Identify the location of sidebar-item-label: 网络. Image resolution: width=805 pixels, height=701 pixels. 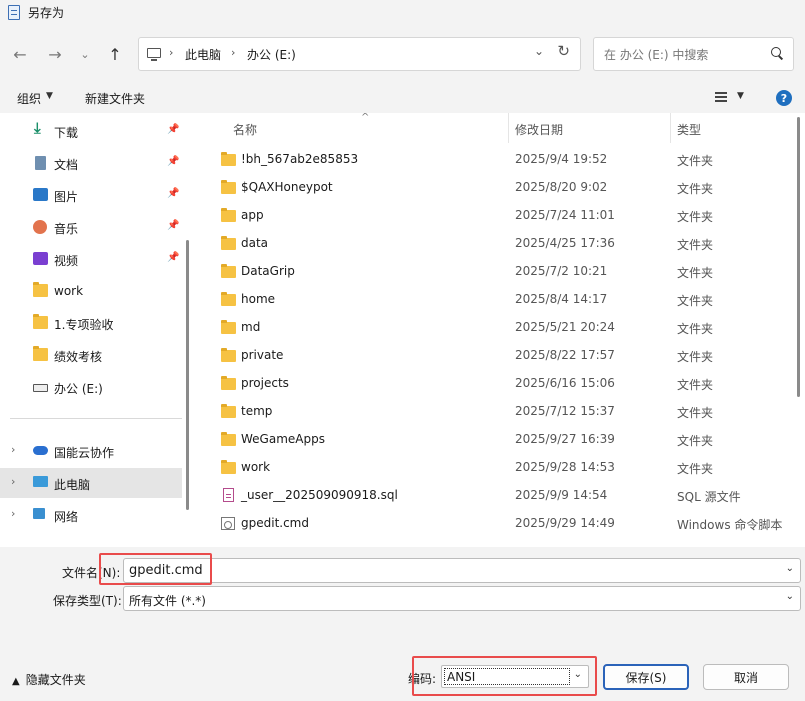
(66, 517).